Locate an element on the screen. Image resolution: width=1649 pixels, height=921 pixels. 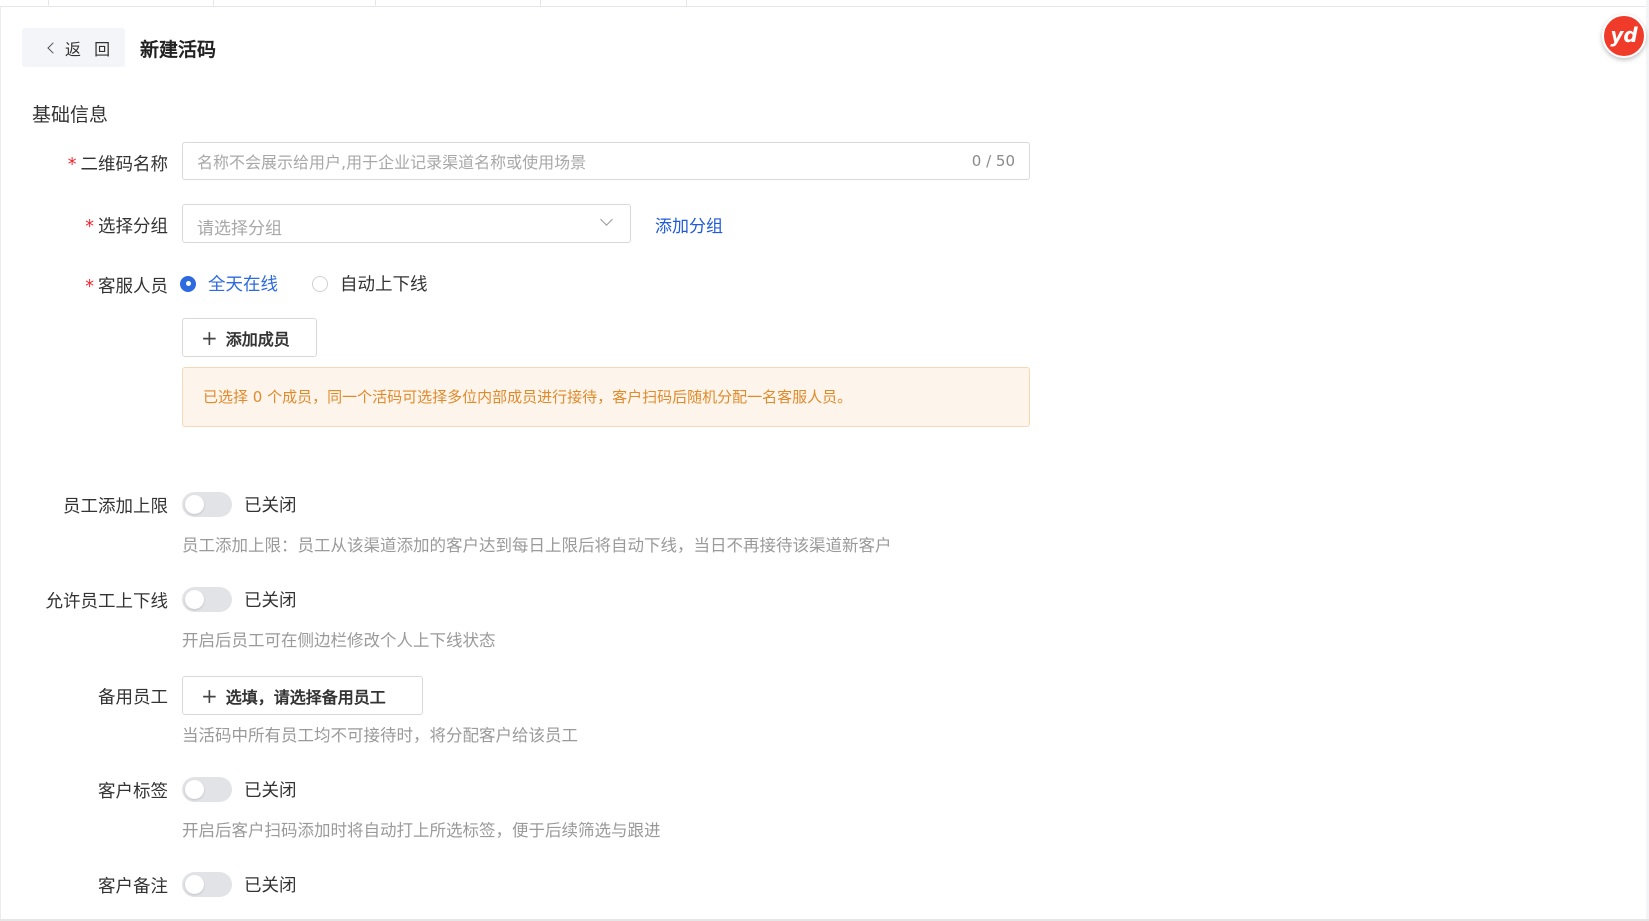
customer-tag-label: 客户标签 is located at coordinates (133, 792).